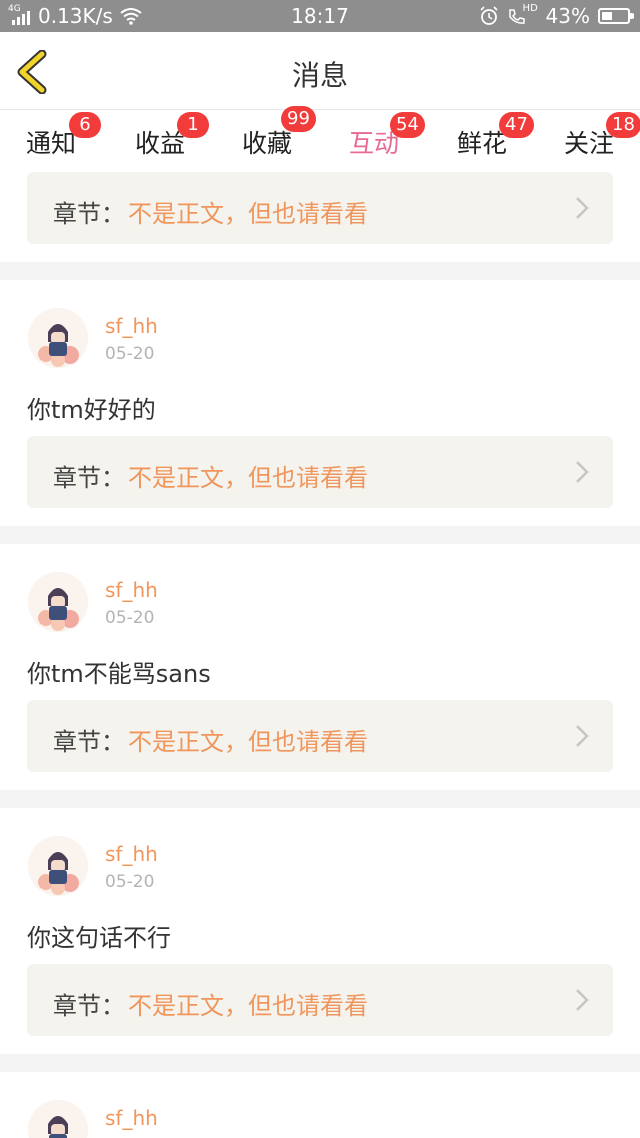 The width and height of the screenshot is (640, 1138). What do you see at coordinates (616, 16) in the screenshot?
I see `battery-icon` at bounding box center [616, 16].